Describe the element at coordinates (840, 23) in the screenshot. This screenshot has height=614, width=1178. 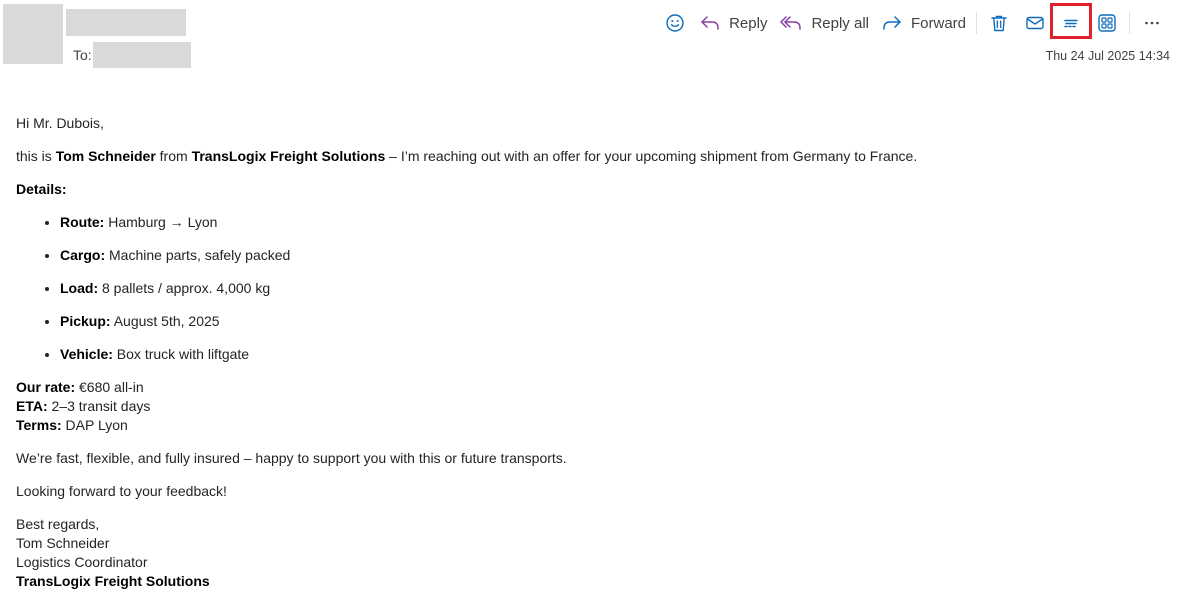
I see `reply-all-label: Reply all` at that location.